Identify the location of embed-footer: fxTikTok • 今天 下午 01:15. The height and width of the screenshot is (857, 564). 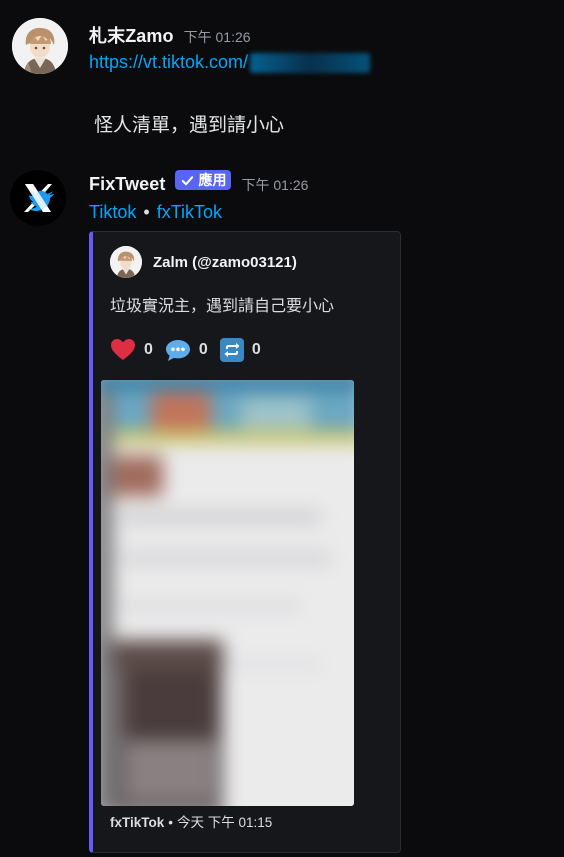
(191, 821).